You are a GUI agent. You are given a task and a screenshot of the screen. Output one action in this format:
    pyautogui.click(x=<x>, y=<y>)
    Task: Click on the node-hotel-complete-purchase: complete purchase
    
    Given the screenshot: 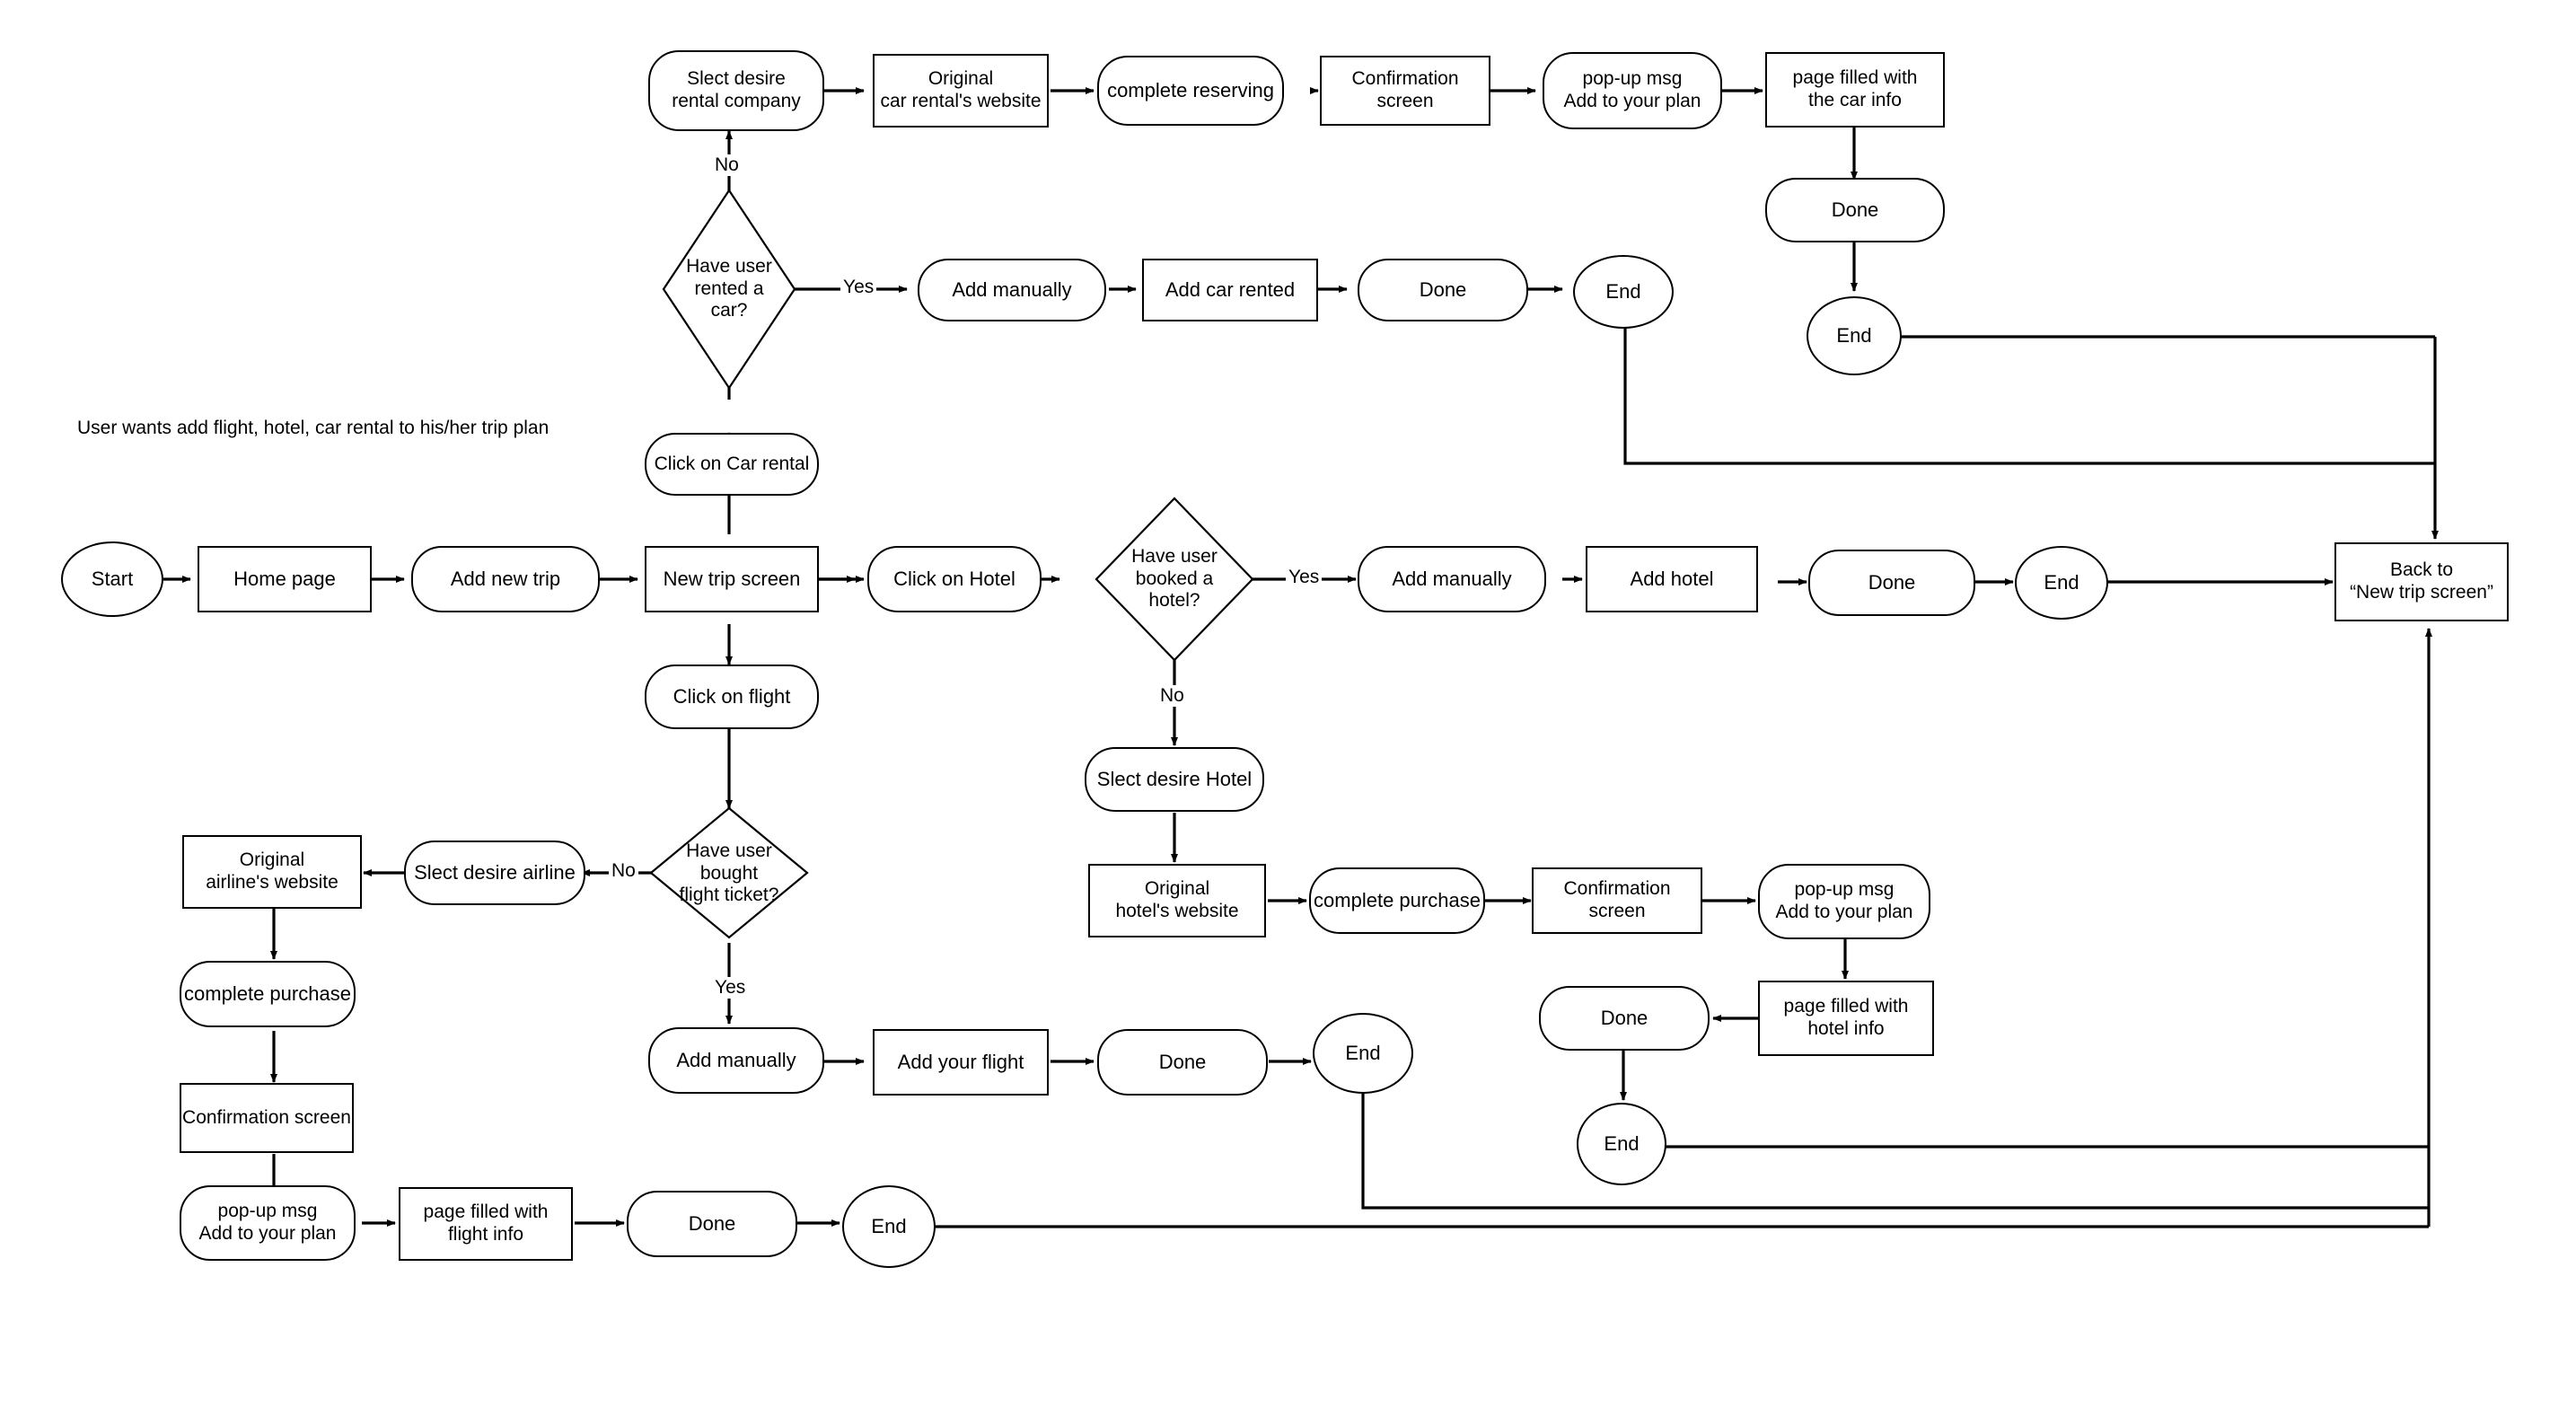 What is the action you would take?
    pyautogui.click(x=1397, y=900)
    